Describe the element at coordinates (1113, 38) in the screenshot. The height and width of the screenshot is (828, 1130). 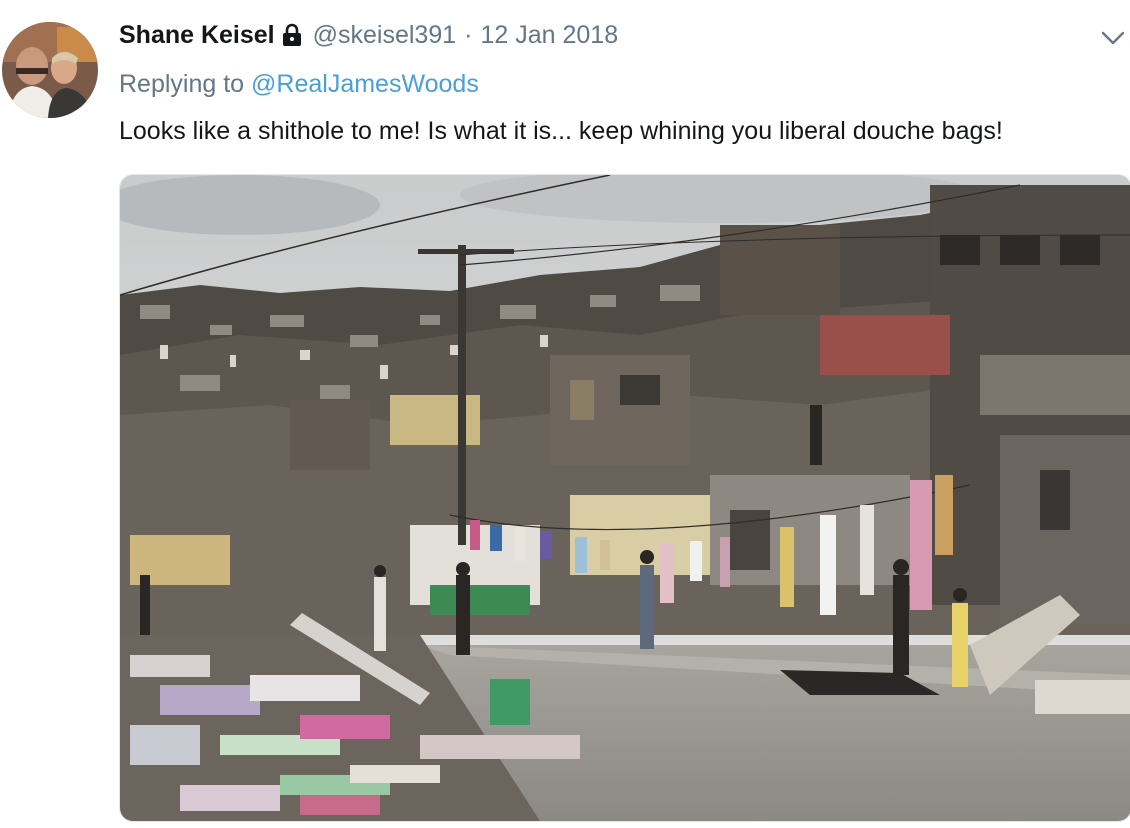
I see `chevron-down-icon` at that location.